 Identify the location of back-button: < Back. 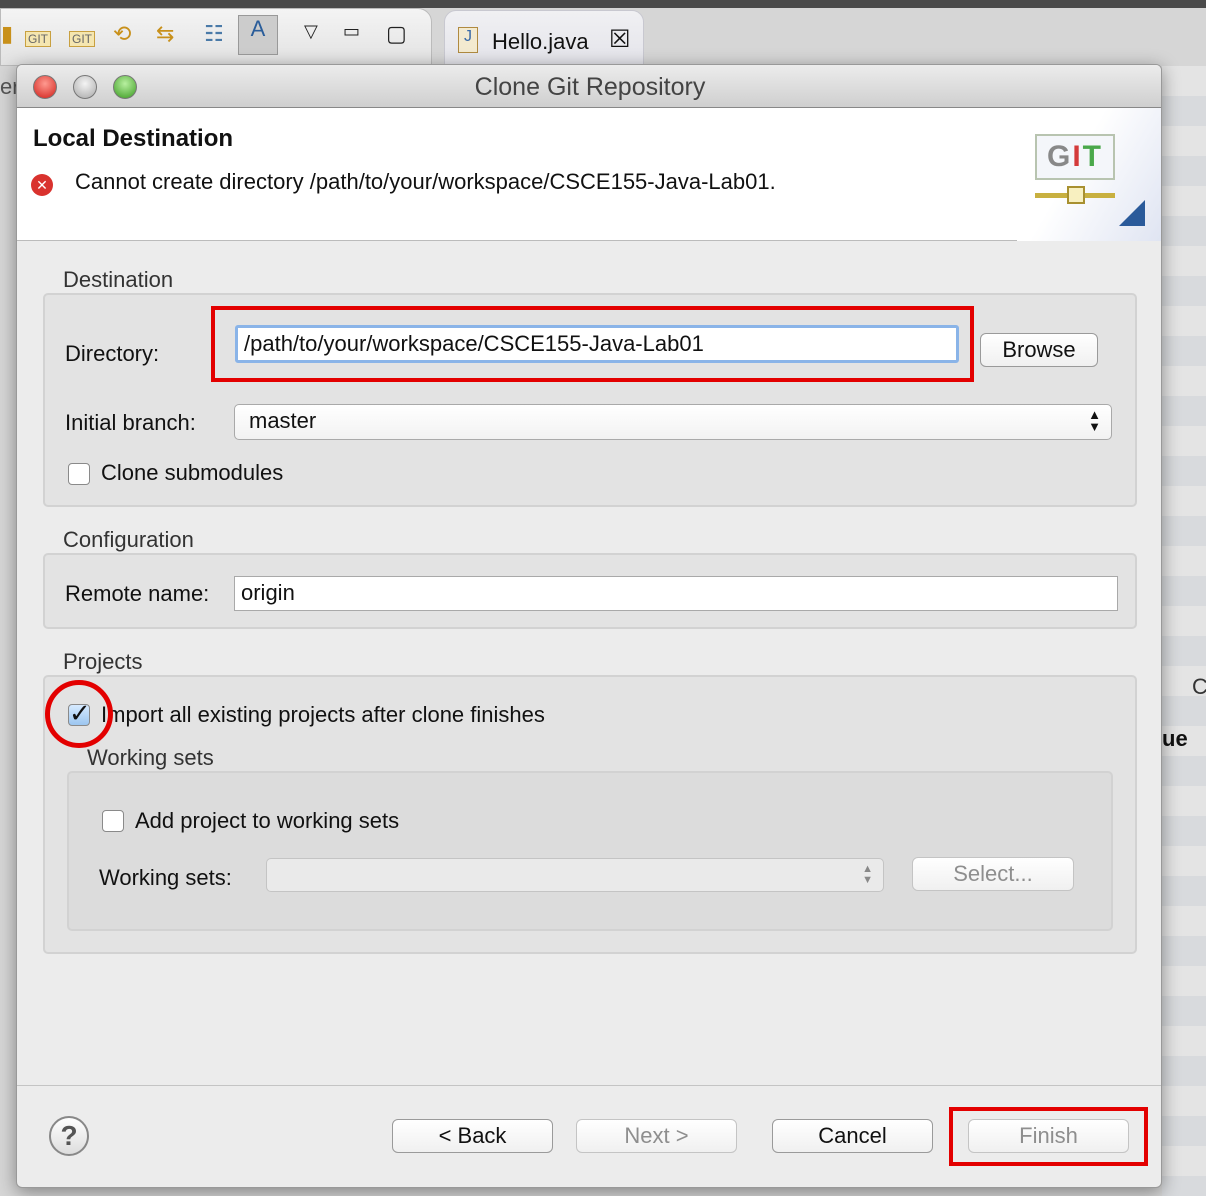
(472, 1136).